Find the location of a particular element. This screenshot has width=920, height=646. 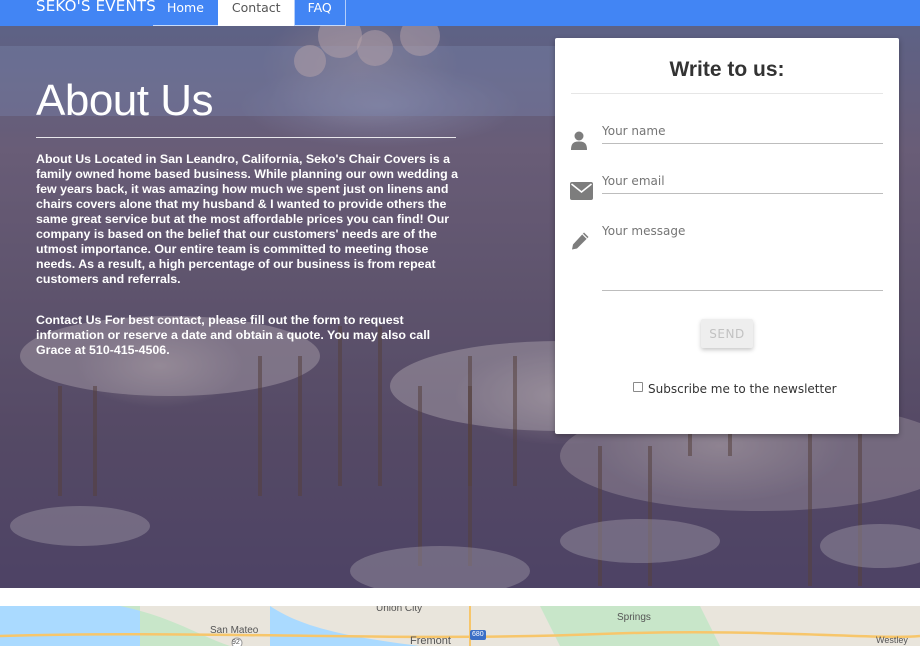

brand-logo: SEKO'S EVENTS is located at coordinates (96, 7).